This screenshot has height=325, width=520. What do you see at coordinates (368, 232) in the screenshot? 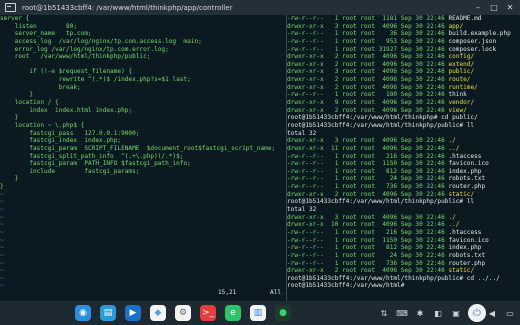
I see `file-meta: -rw-r--r-- 1 root root 216 Sep 30 22:46` at bounding box center [368, 232].